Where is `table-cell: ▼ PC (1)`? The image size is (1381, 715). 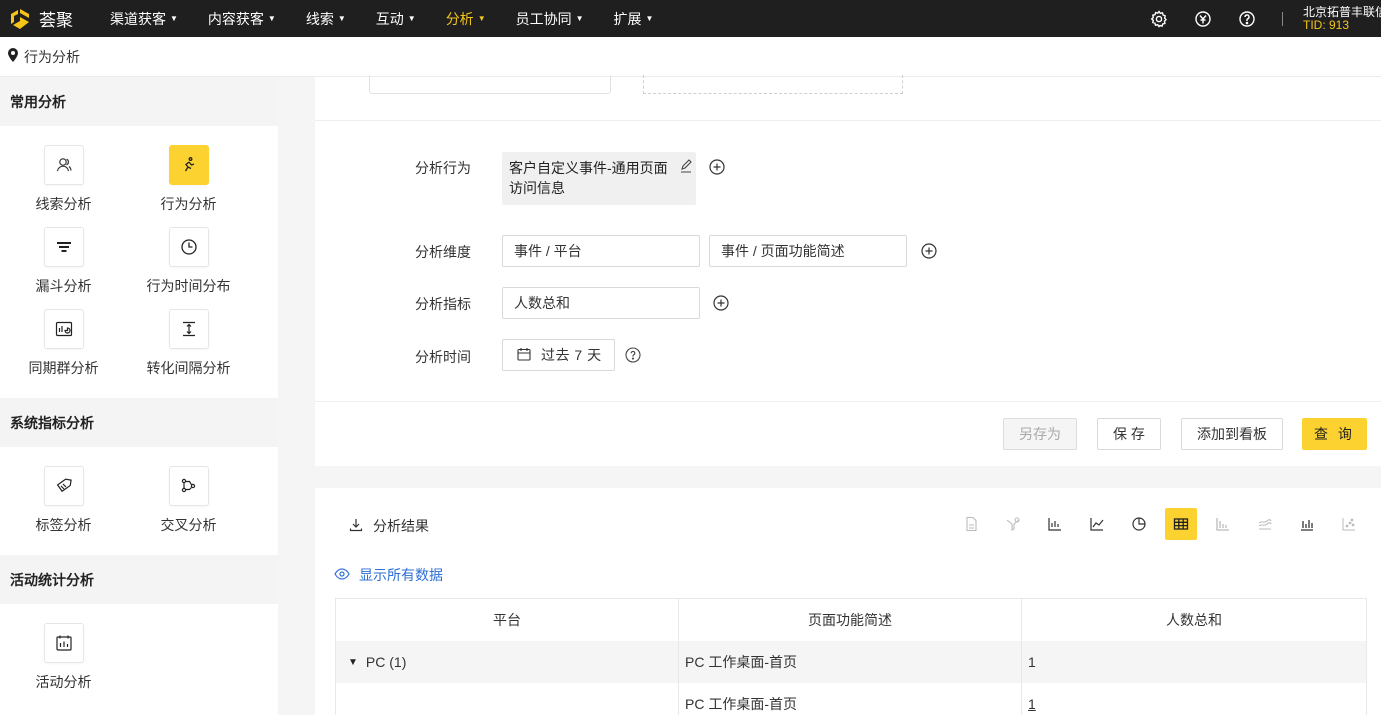
table-cell: ▼ PC (1) is located at coordinates (507, 662).